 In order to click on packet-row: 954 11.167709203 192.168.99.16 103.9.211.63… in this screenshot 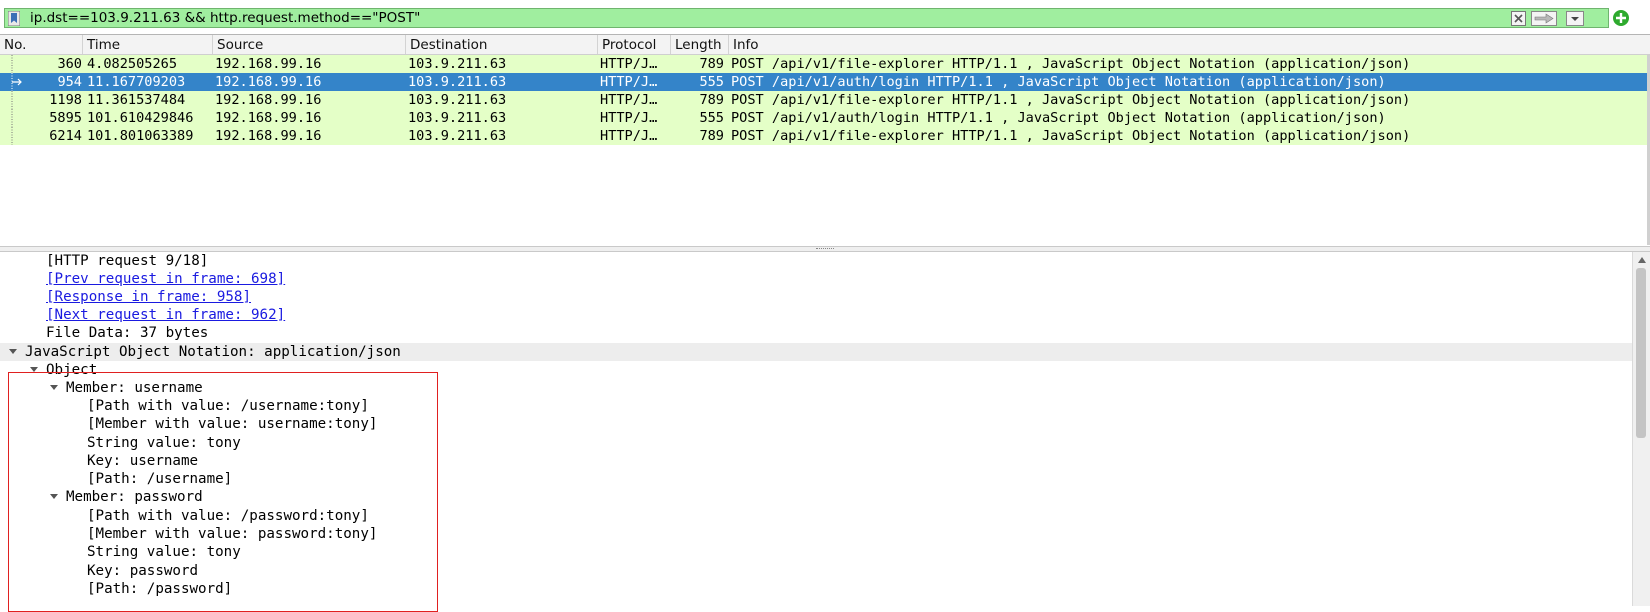, I will do `click(825, 82)`.